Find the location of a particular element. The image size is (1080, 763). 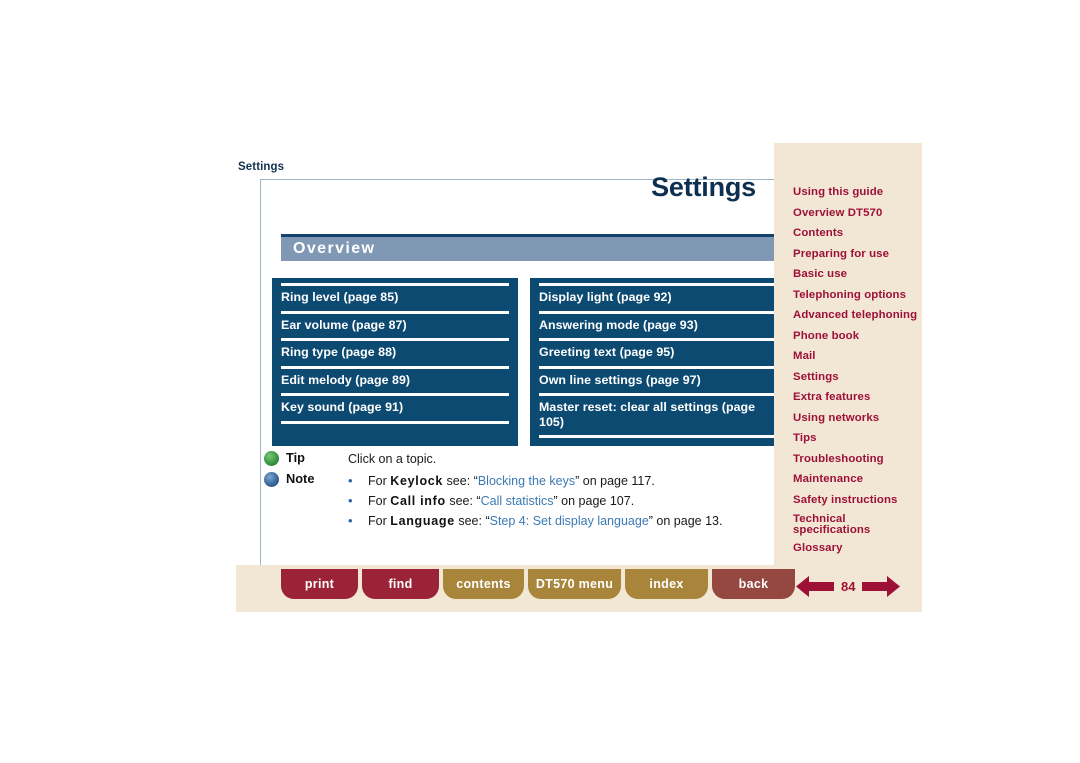

sidebar-item-settings: Settings is located at coordinates (857, 377).